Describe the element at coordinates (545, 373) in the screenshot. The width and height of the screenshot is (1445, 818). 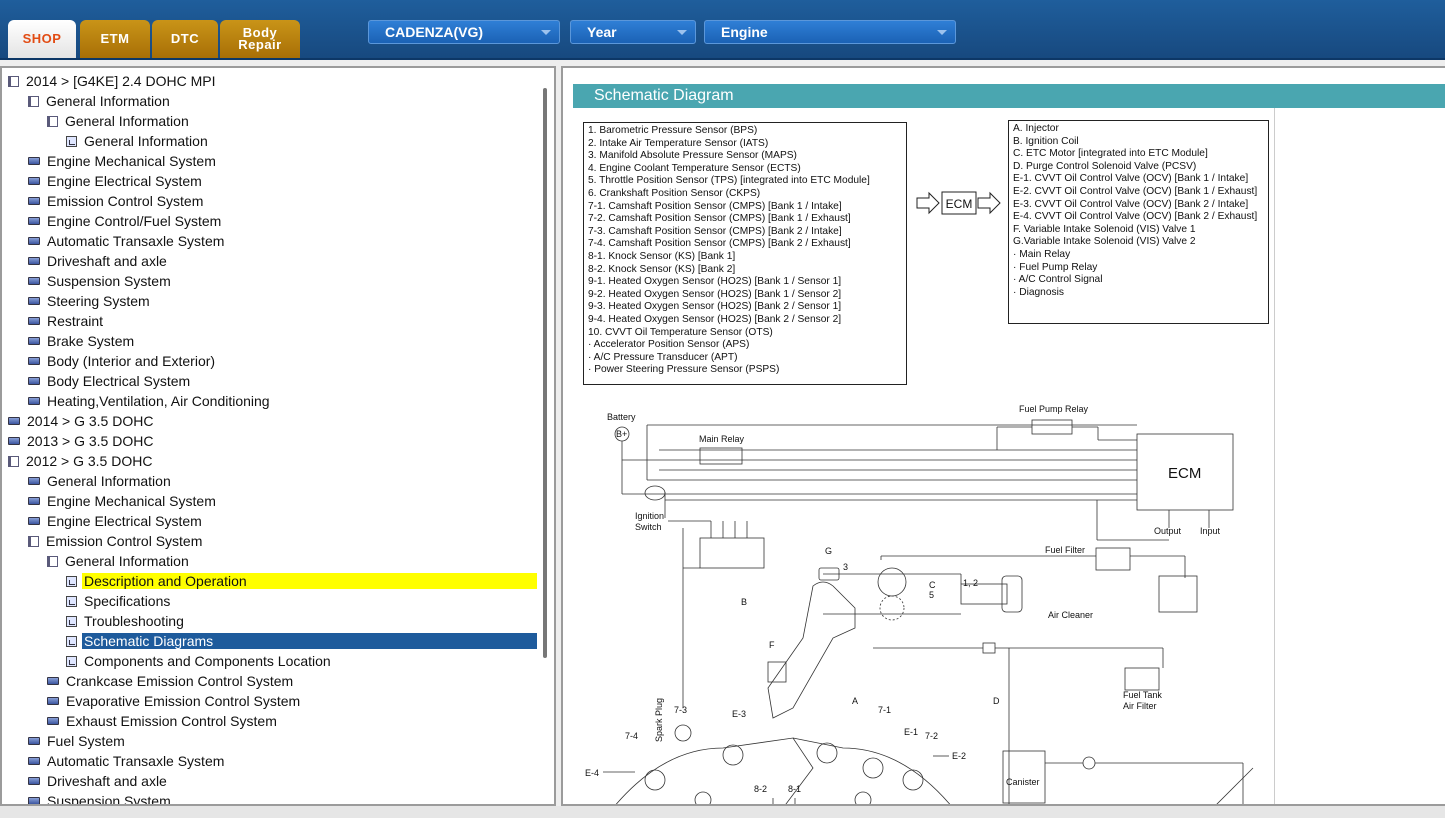
I see `tree-scrollbar` at that location.